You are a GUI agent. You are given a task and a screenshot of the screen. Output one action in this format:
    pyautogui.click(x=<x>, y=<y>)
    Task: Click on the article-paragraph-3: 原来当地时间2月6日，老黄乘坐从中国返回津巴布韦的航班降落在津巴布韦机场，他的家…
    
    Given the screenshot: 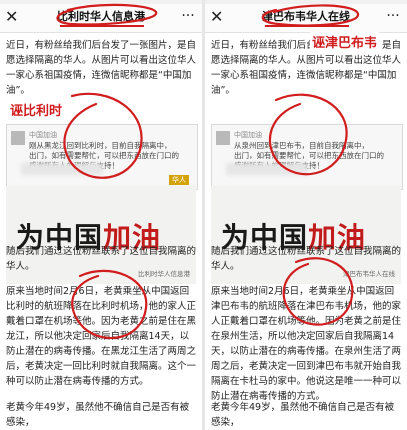 What is the action you would take?
    pyautogui.click(x=306, y=344)
    